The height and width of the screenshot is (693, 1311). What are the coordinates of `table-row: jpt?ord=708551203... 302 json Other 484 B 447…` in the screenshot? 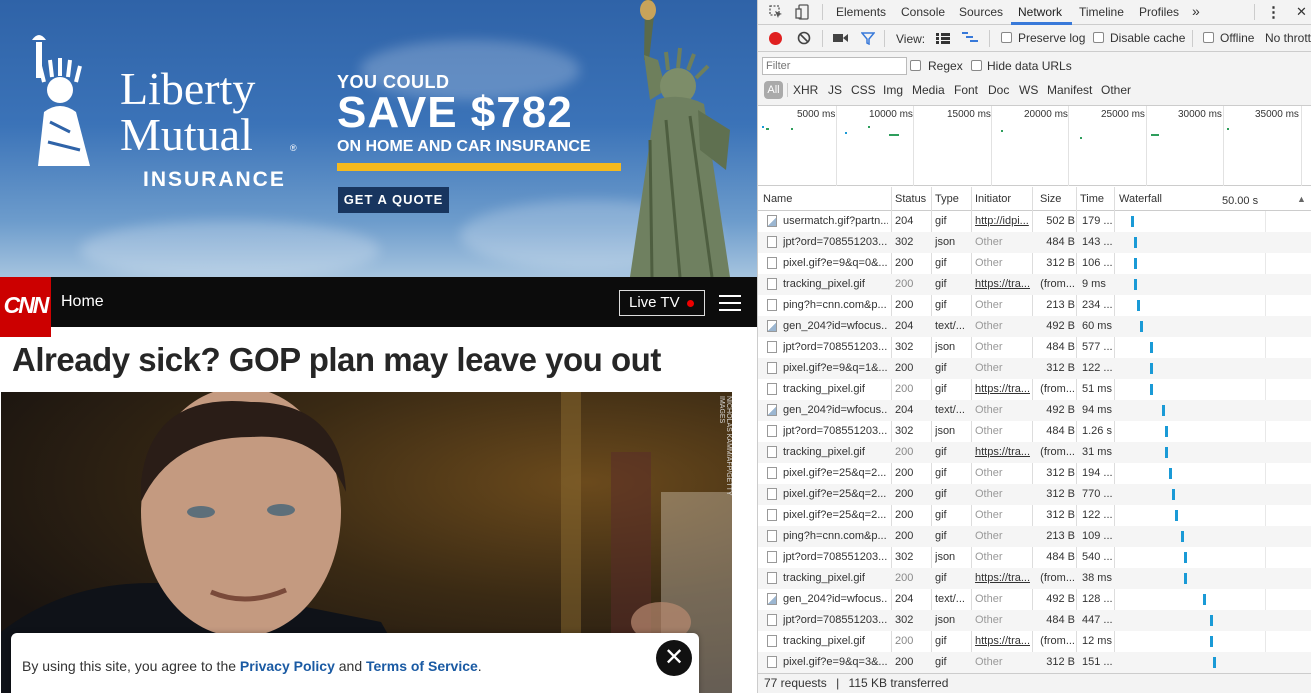 It's located at (1034, 620).